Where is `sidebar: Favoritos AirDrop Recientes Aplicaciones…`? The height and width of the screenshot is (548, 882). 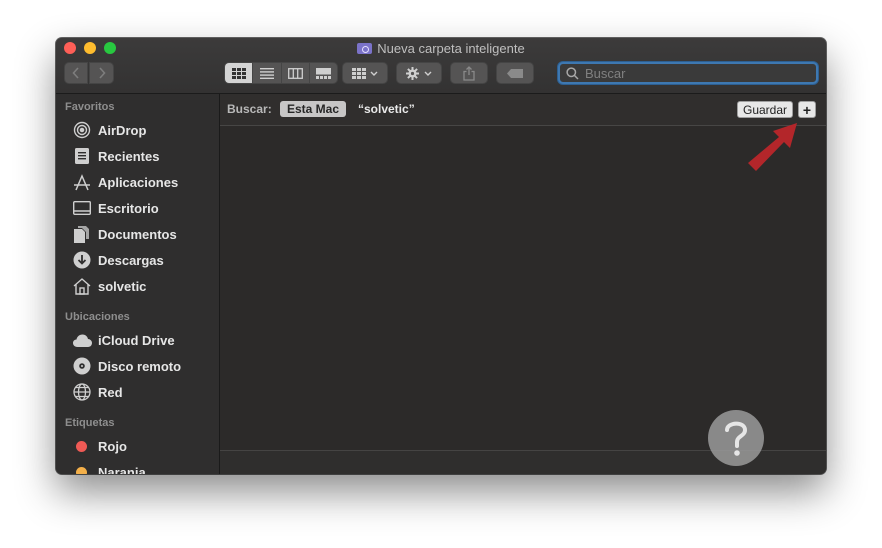
sidebar: Favoritos AirDrop Recientes Aplicaciones… is located at coordinates (138, 284).